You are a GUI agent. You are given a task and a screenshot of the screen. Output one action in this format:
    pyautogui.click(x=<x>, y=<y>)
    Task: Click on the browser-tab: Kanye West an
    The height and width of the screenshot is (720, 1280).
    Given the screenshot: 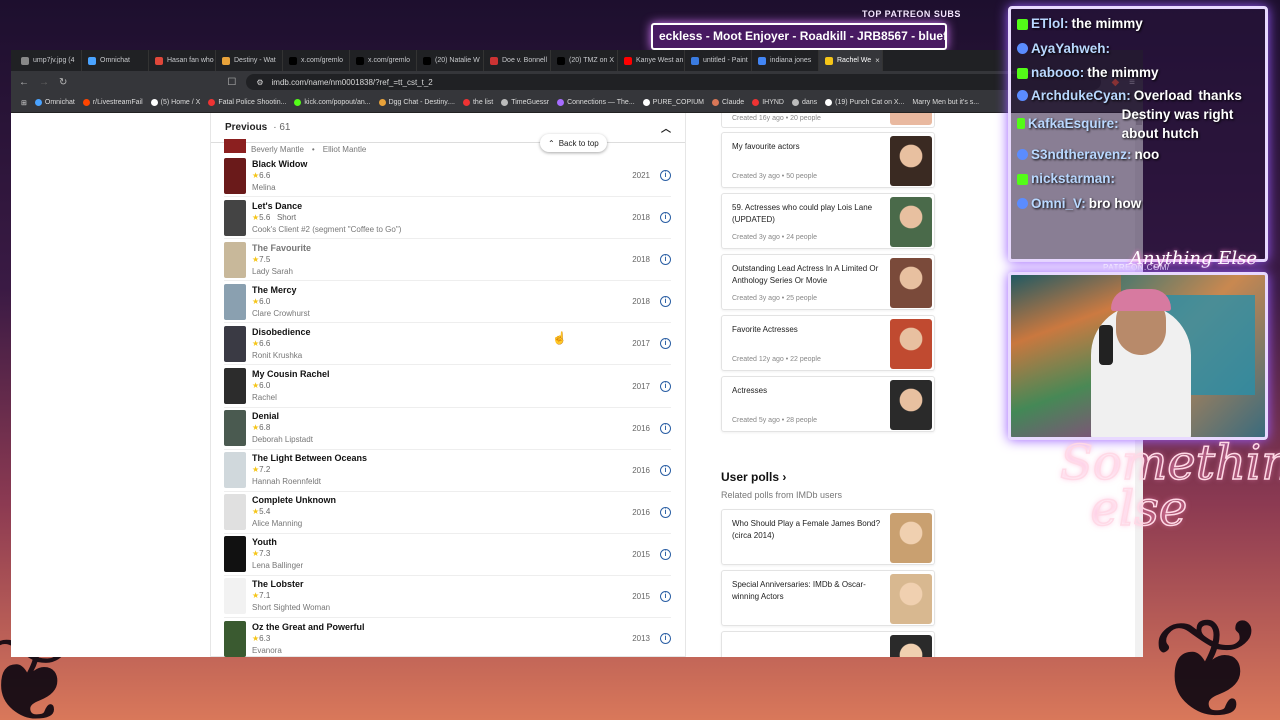 What is the action you would take?
    pyautogui.click(x=651, y=60)
    